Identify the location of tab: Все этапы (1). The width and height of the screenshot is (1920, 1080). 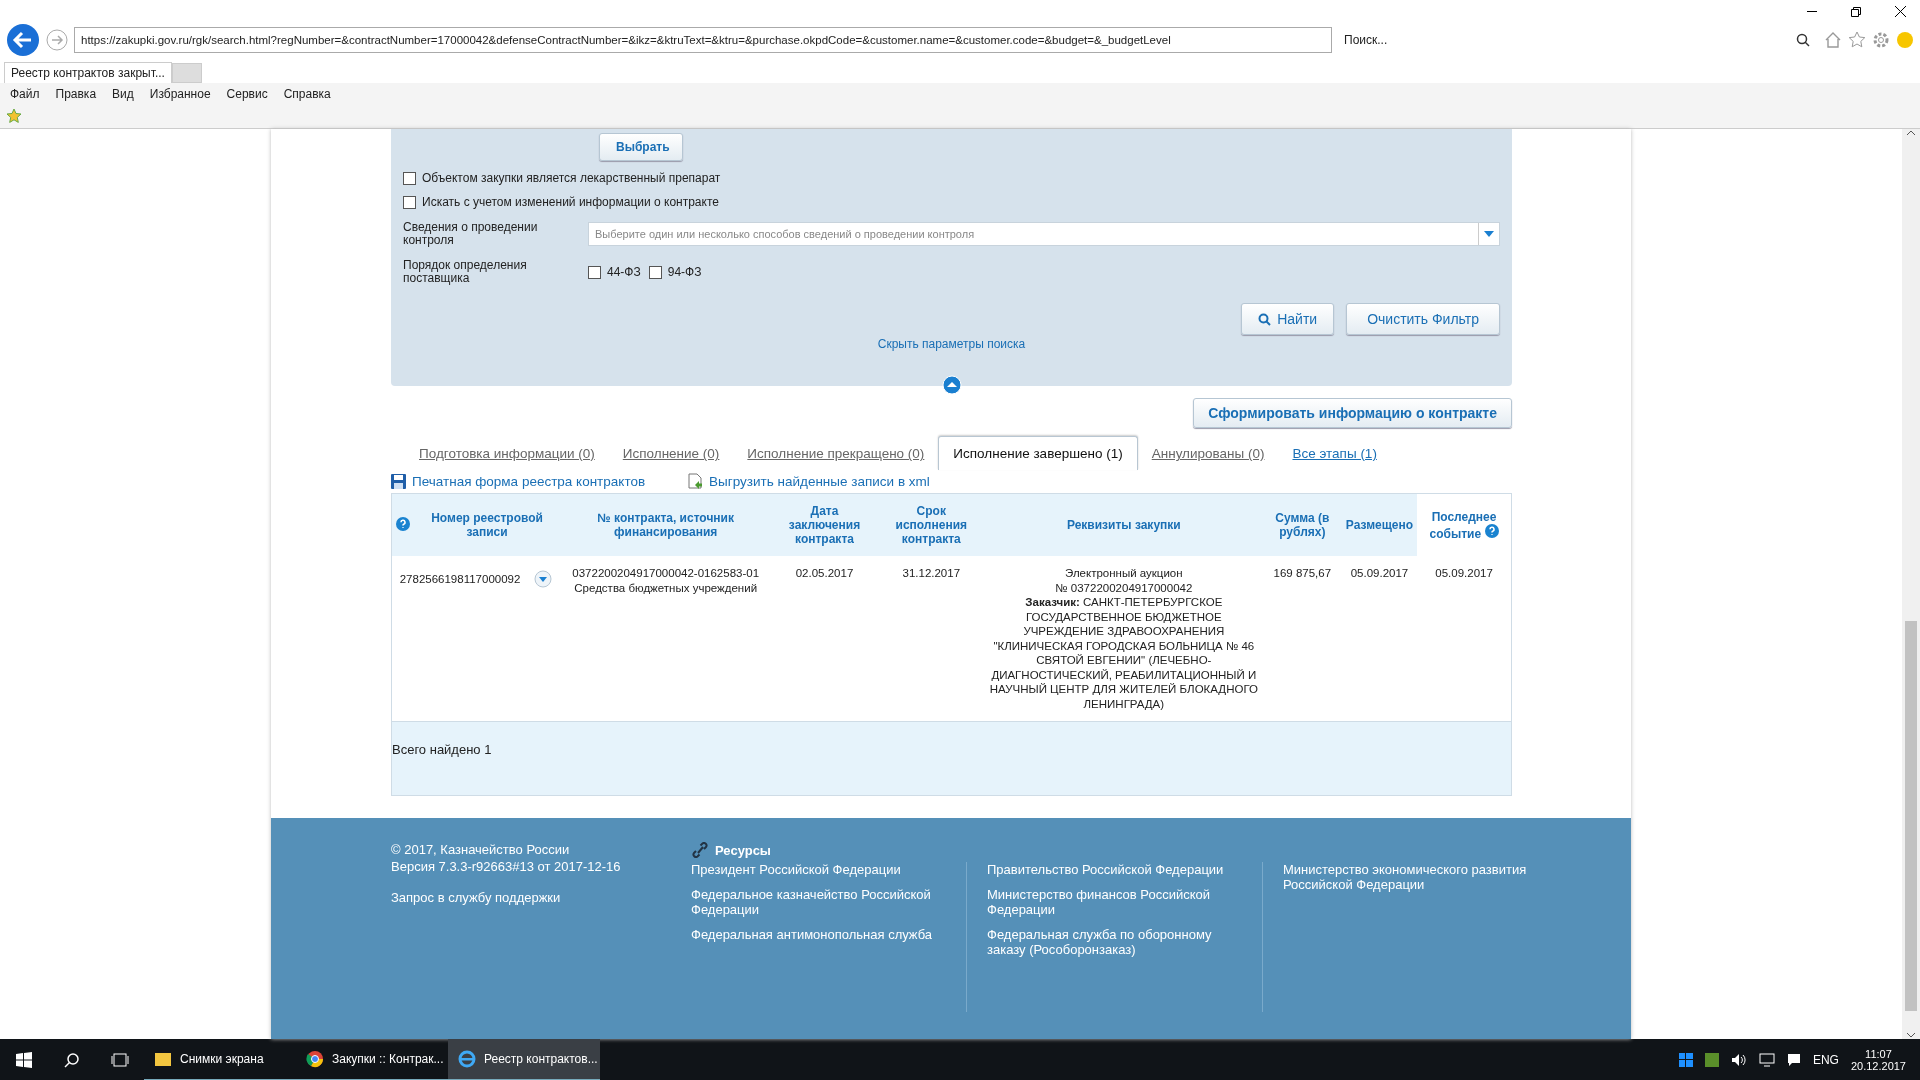
(1334, 453).